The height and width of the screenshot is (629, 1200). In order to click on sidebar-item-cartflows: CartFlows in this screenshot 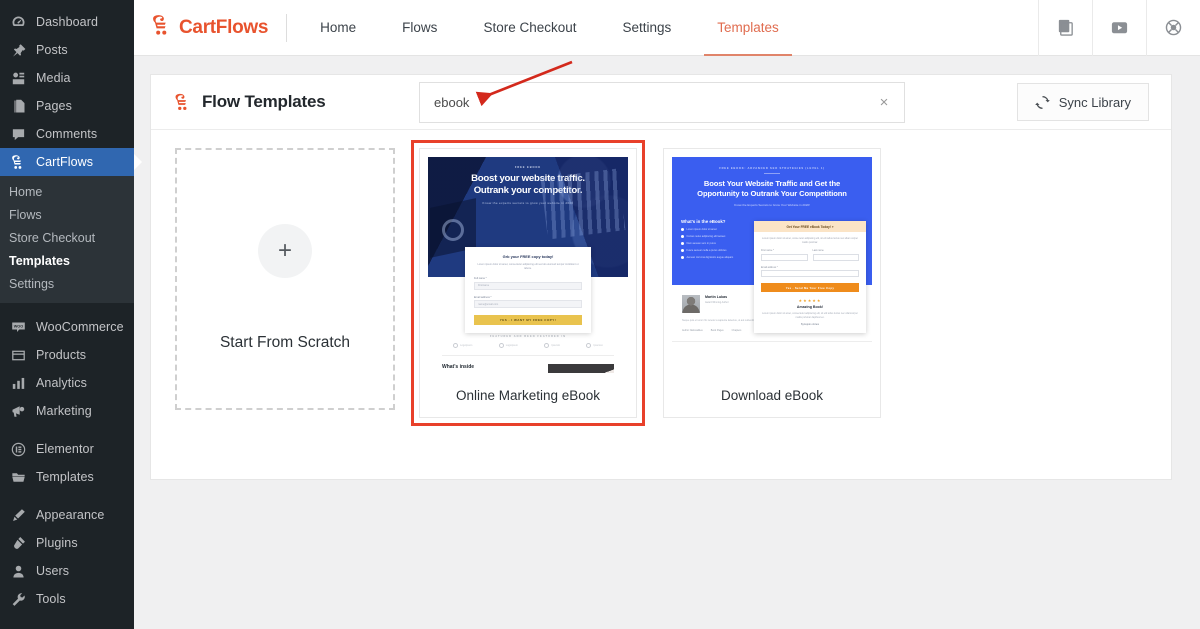, I will do `click(67, 162)`.